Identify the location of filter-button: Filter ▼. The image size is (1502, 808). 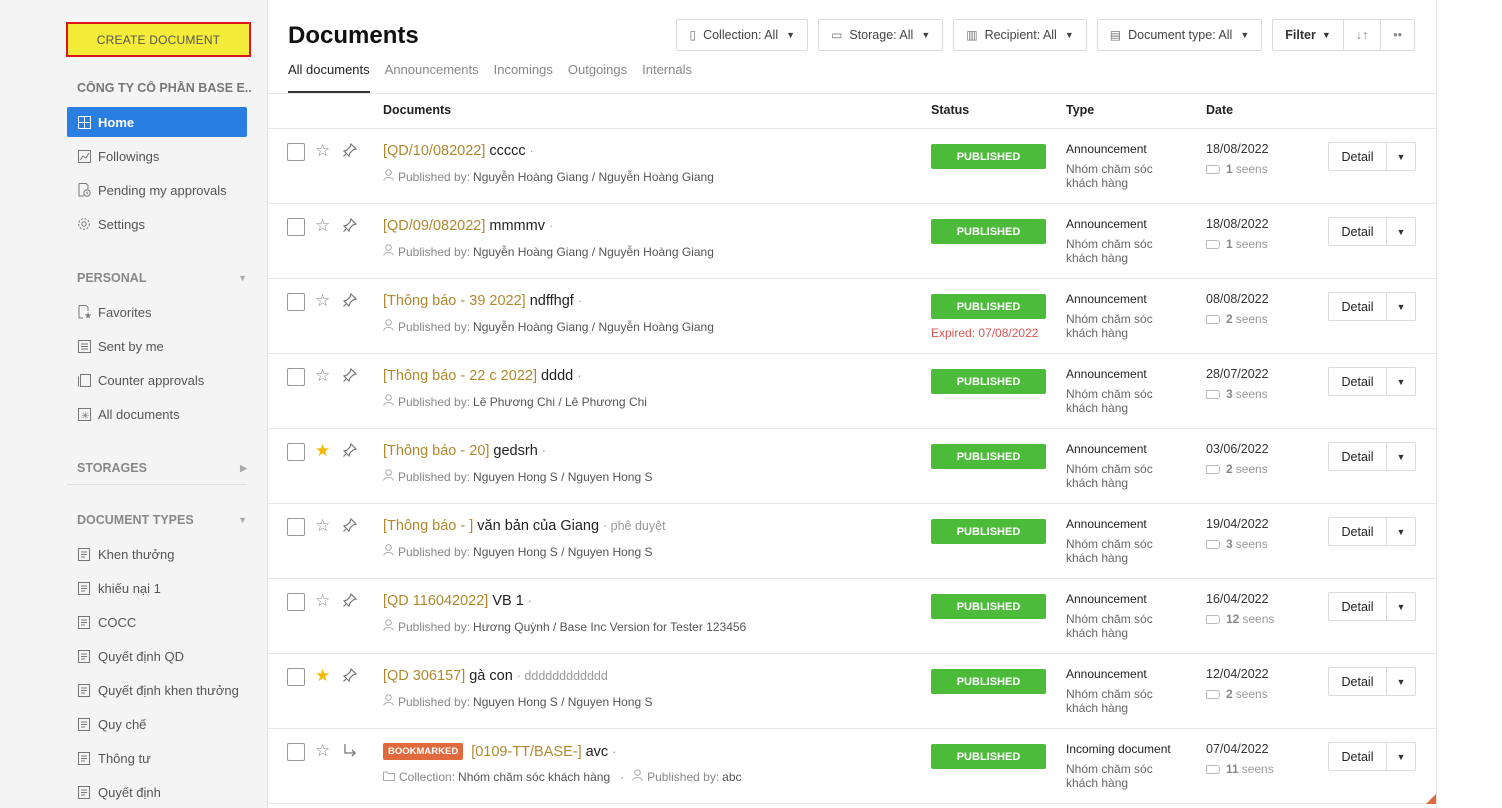
(1308, 35).